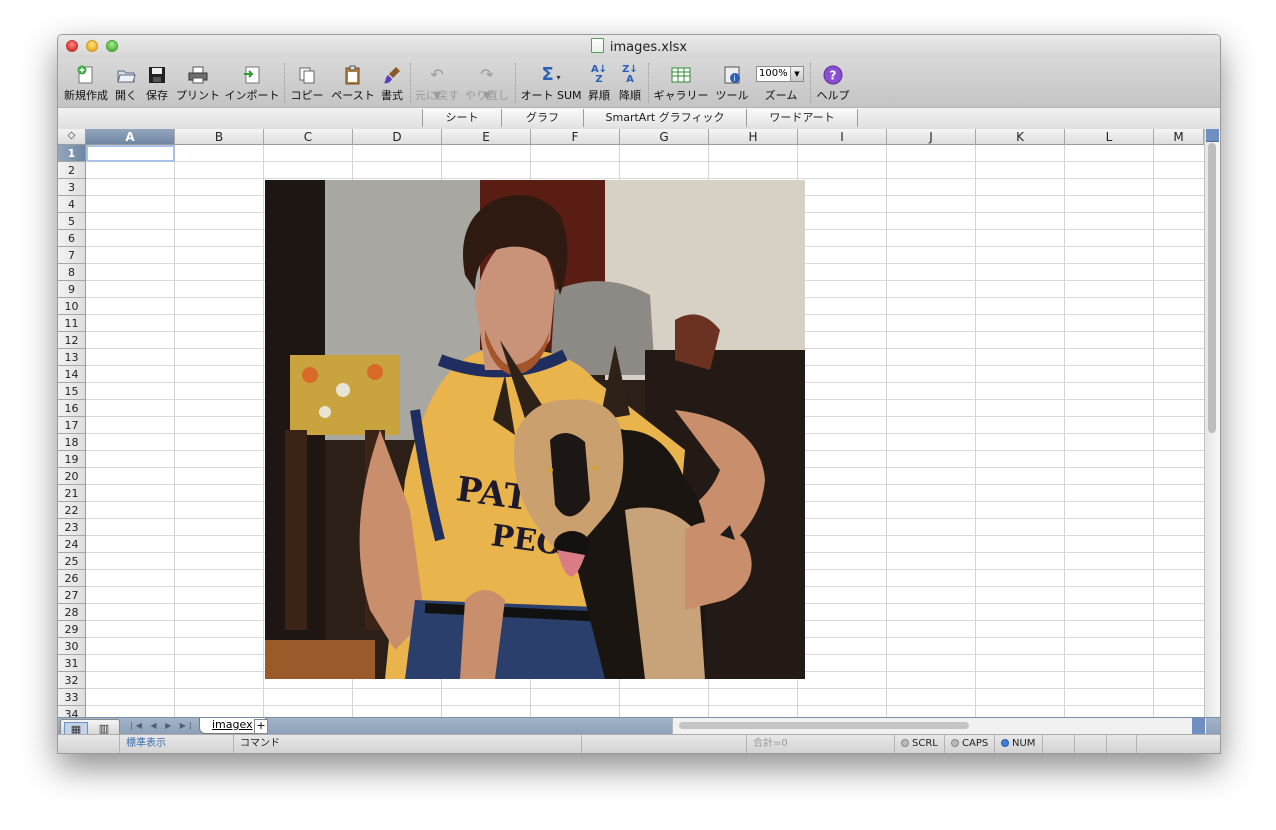 This screenshot has width=1276, height=830. What do you see at coordinates (575, 137) in the screenshot?
I see `column-header-f: F` at bounding box center [575, 137].